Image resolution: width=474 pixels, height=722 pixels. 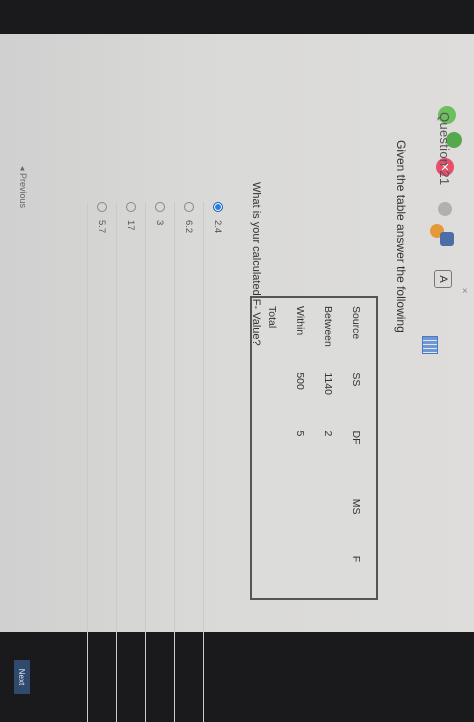 What do you see at coordinates (22, 187) in the screenshot?
I see `previous-button: ◂ Previous` at bounding box center [22, 187].